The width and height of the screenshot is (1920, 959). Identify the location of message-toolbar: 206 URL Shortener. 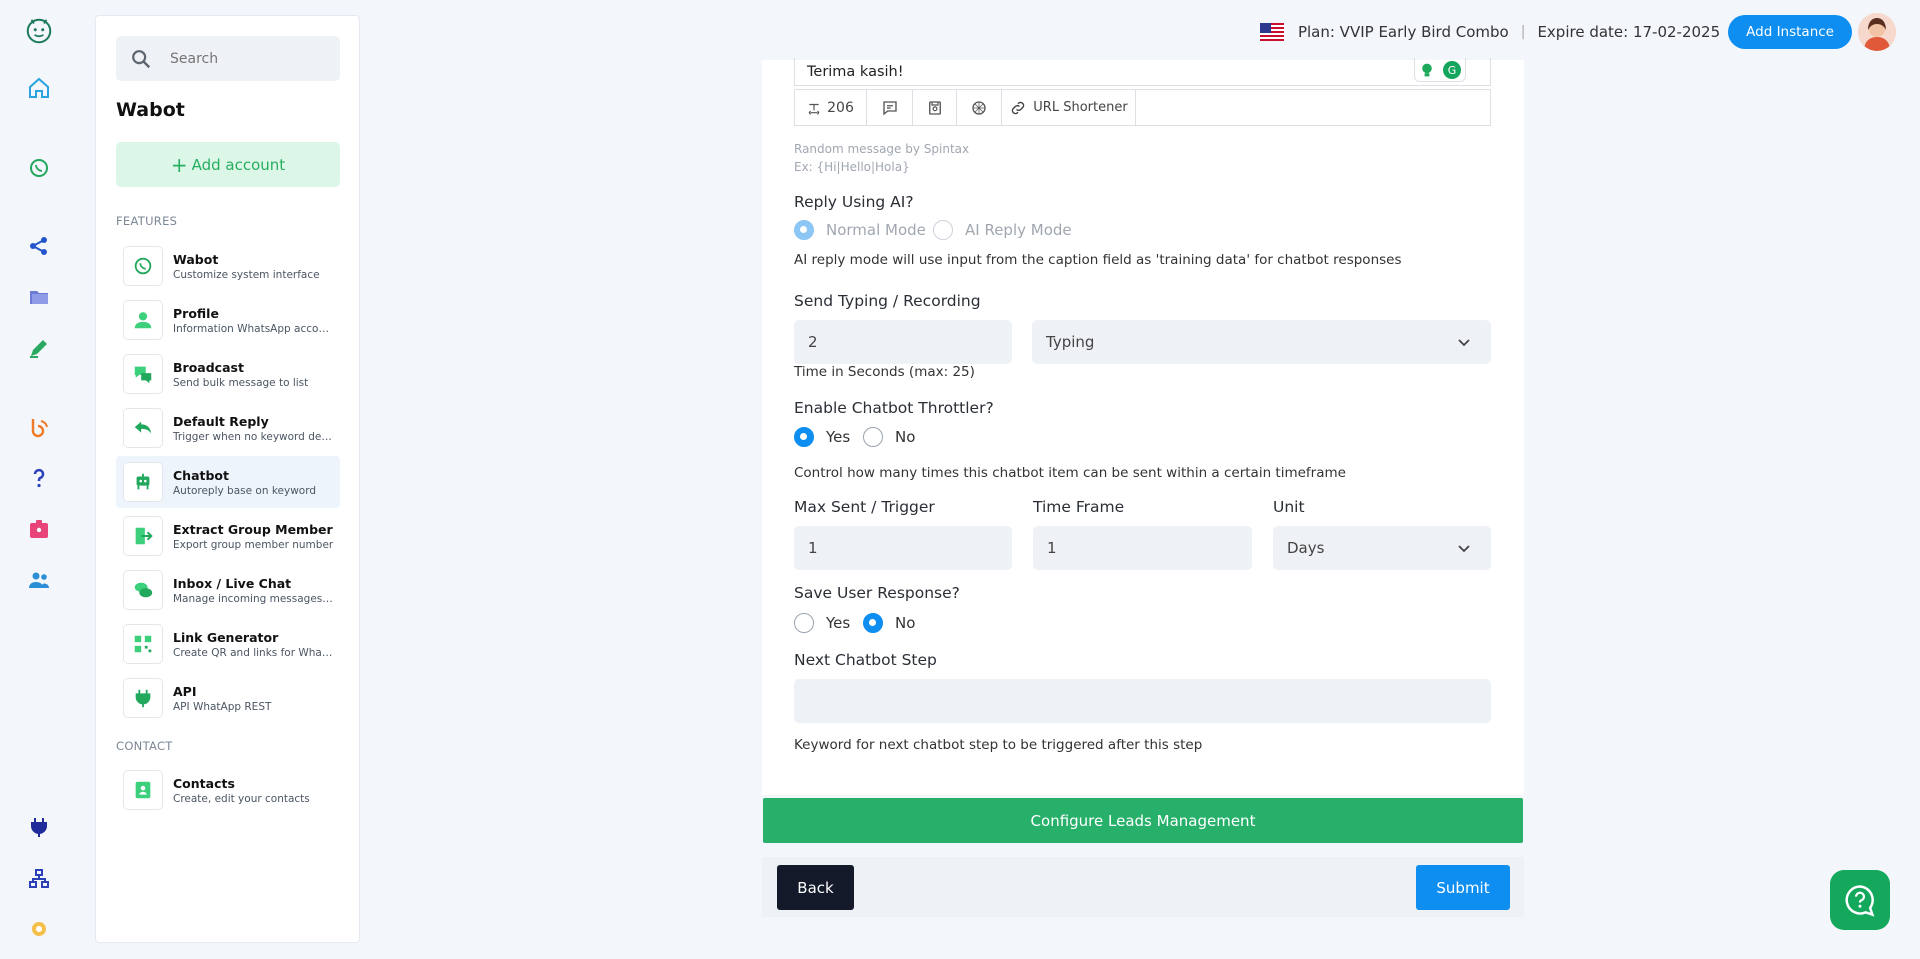
(1142, 107).